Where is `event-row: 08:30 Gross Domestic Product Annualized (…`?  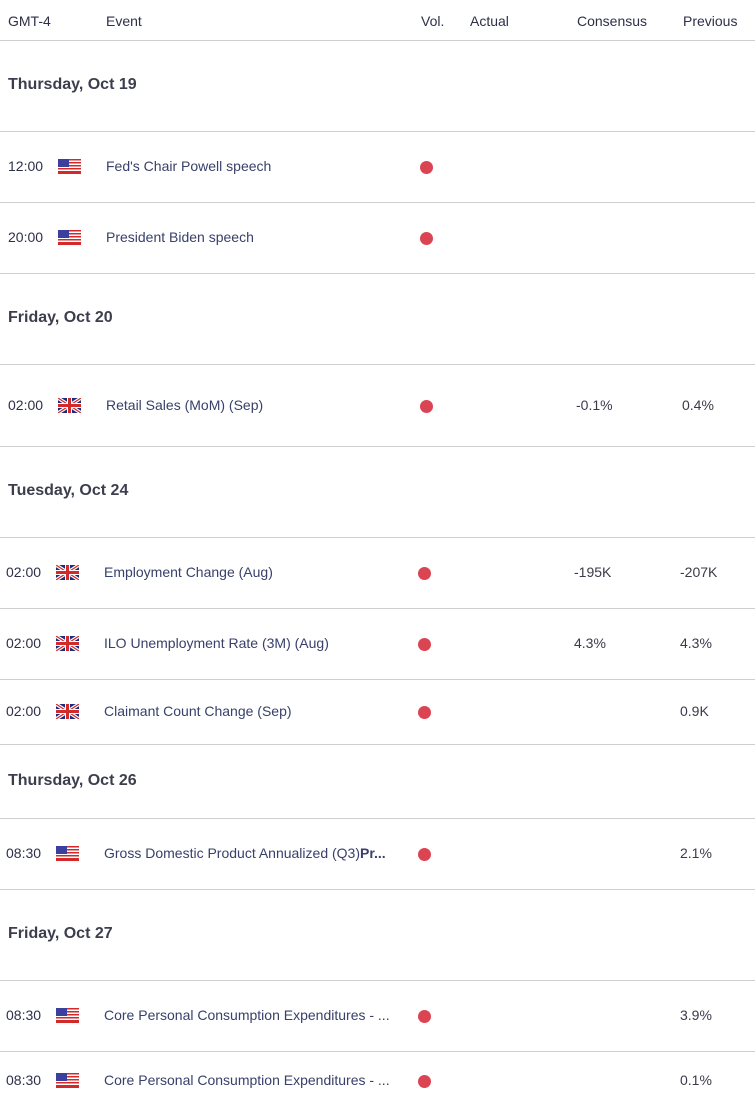 event-row: 08:30 Gross Domestic Product Annualized (… is located at coordinates (377, 854).